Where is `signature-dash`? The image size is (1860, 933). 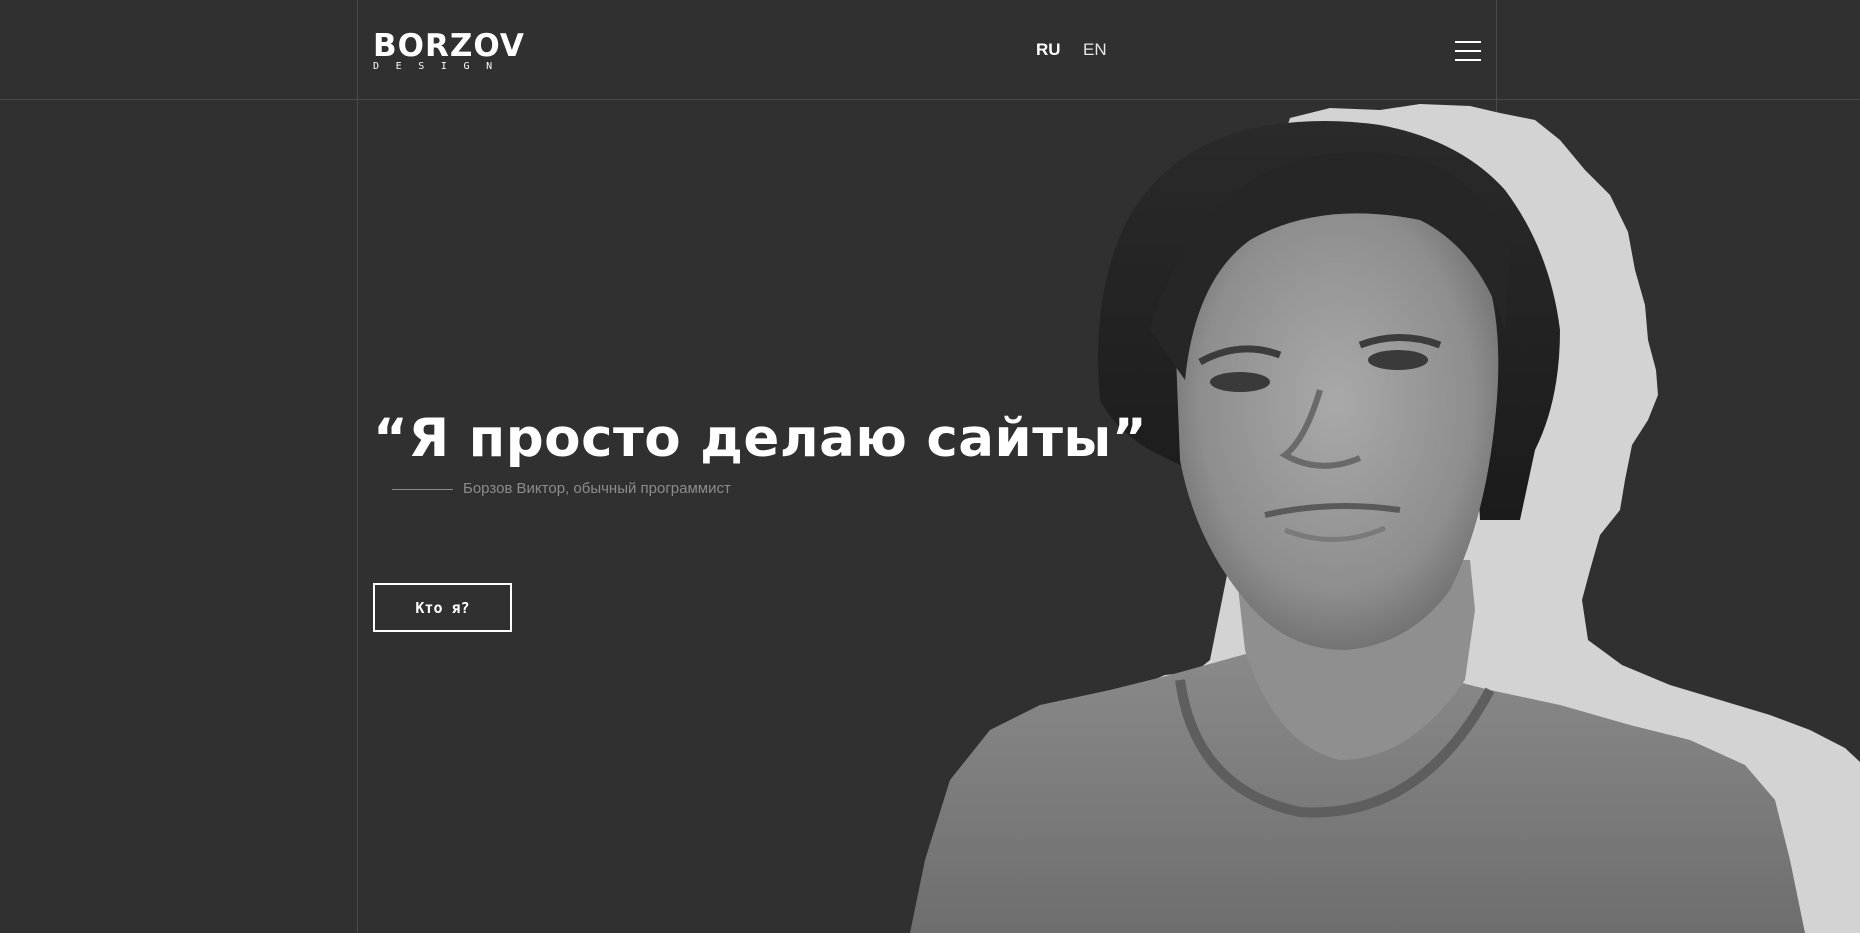
signature-dash is located at coordinates (422, 489).